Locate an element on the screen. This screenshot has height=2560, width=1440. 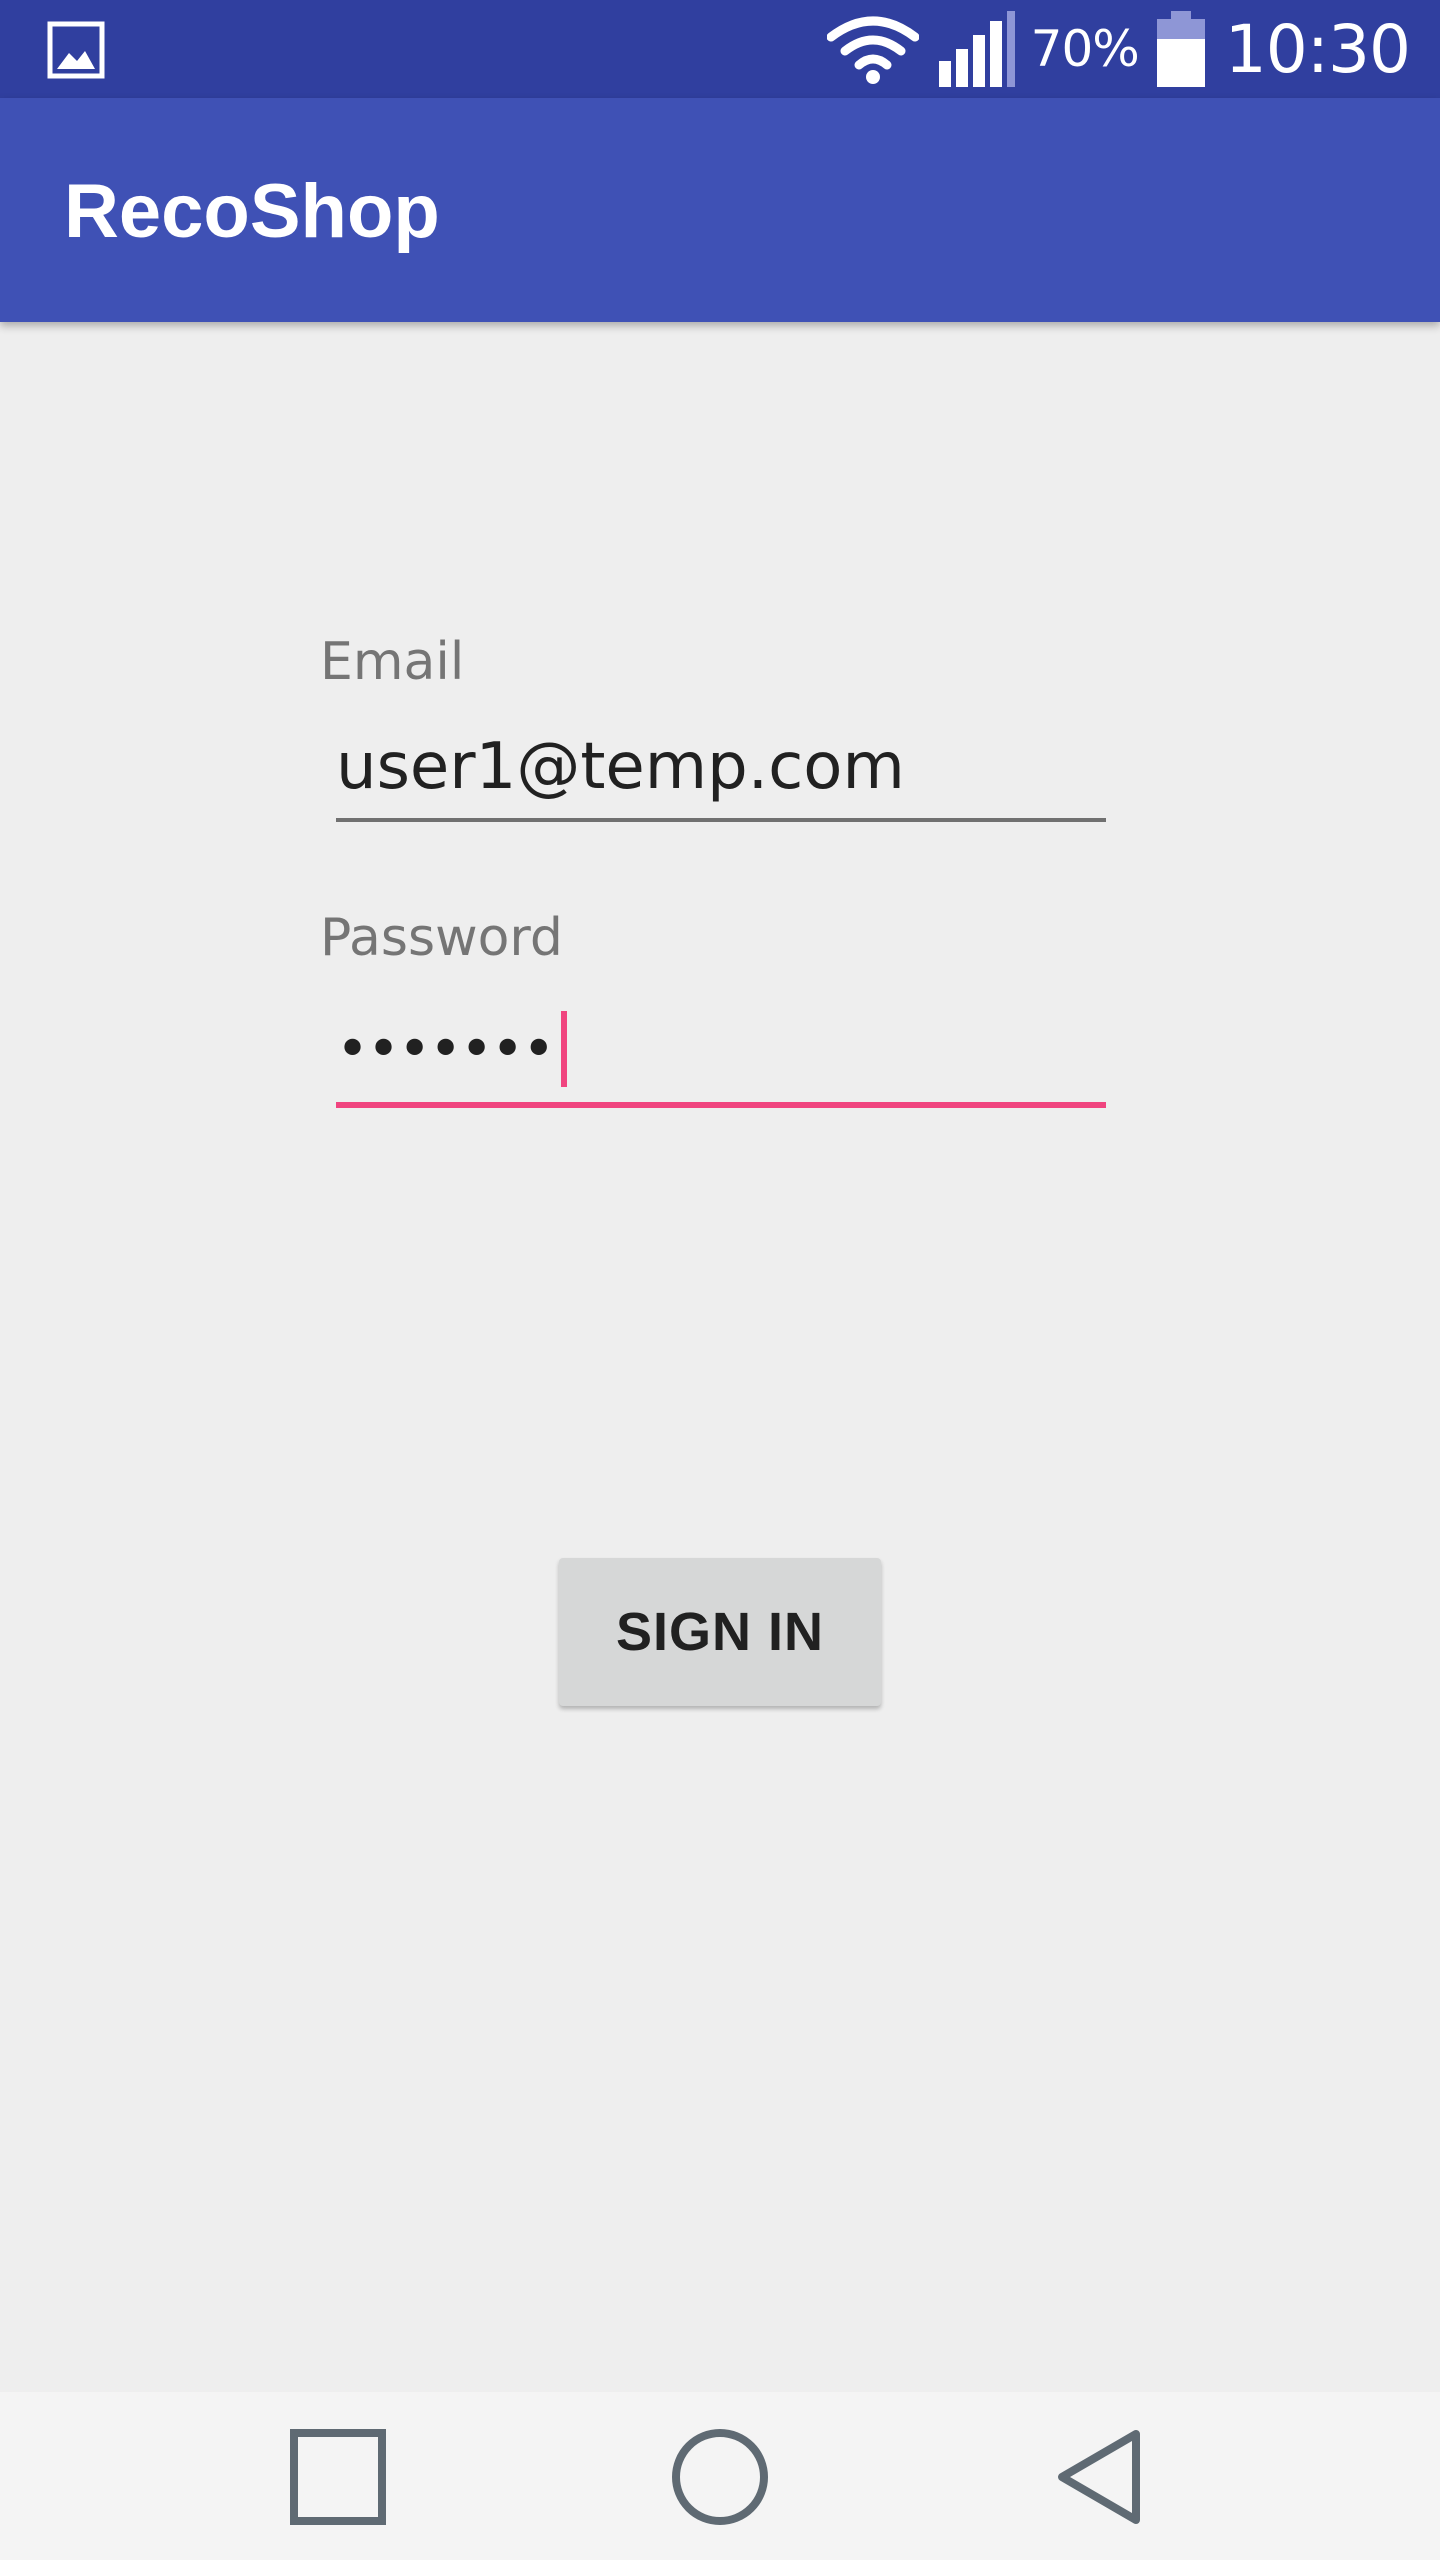
wifi-icon is located at coordinates (872, 50).